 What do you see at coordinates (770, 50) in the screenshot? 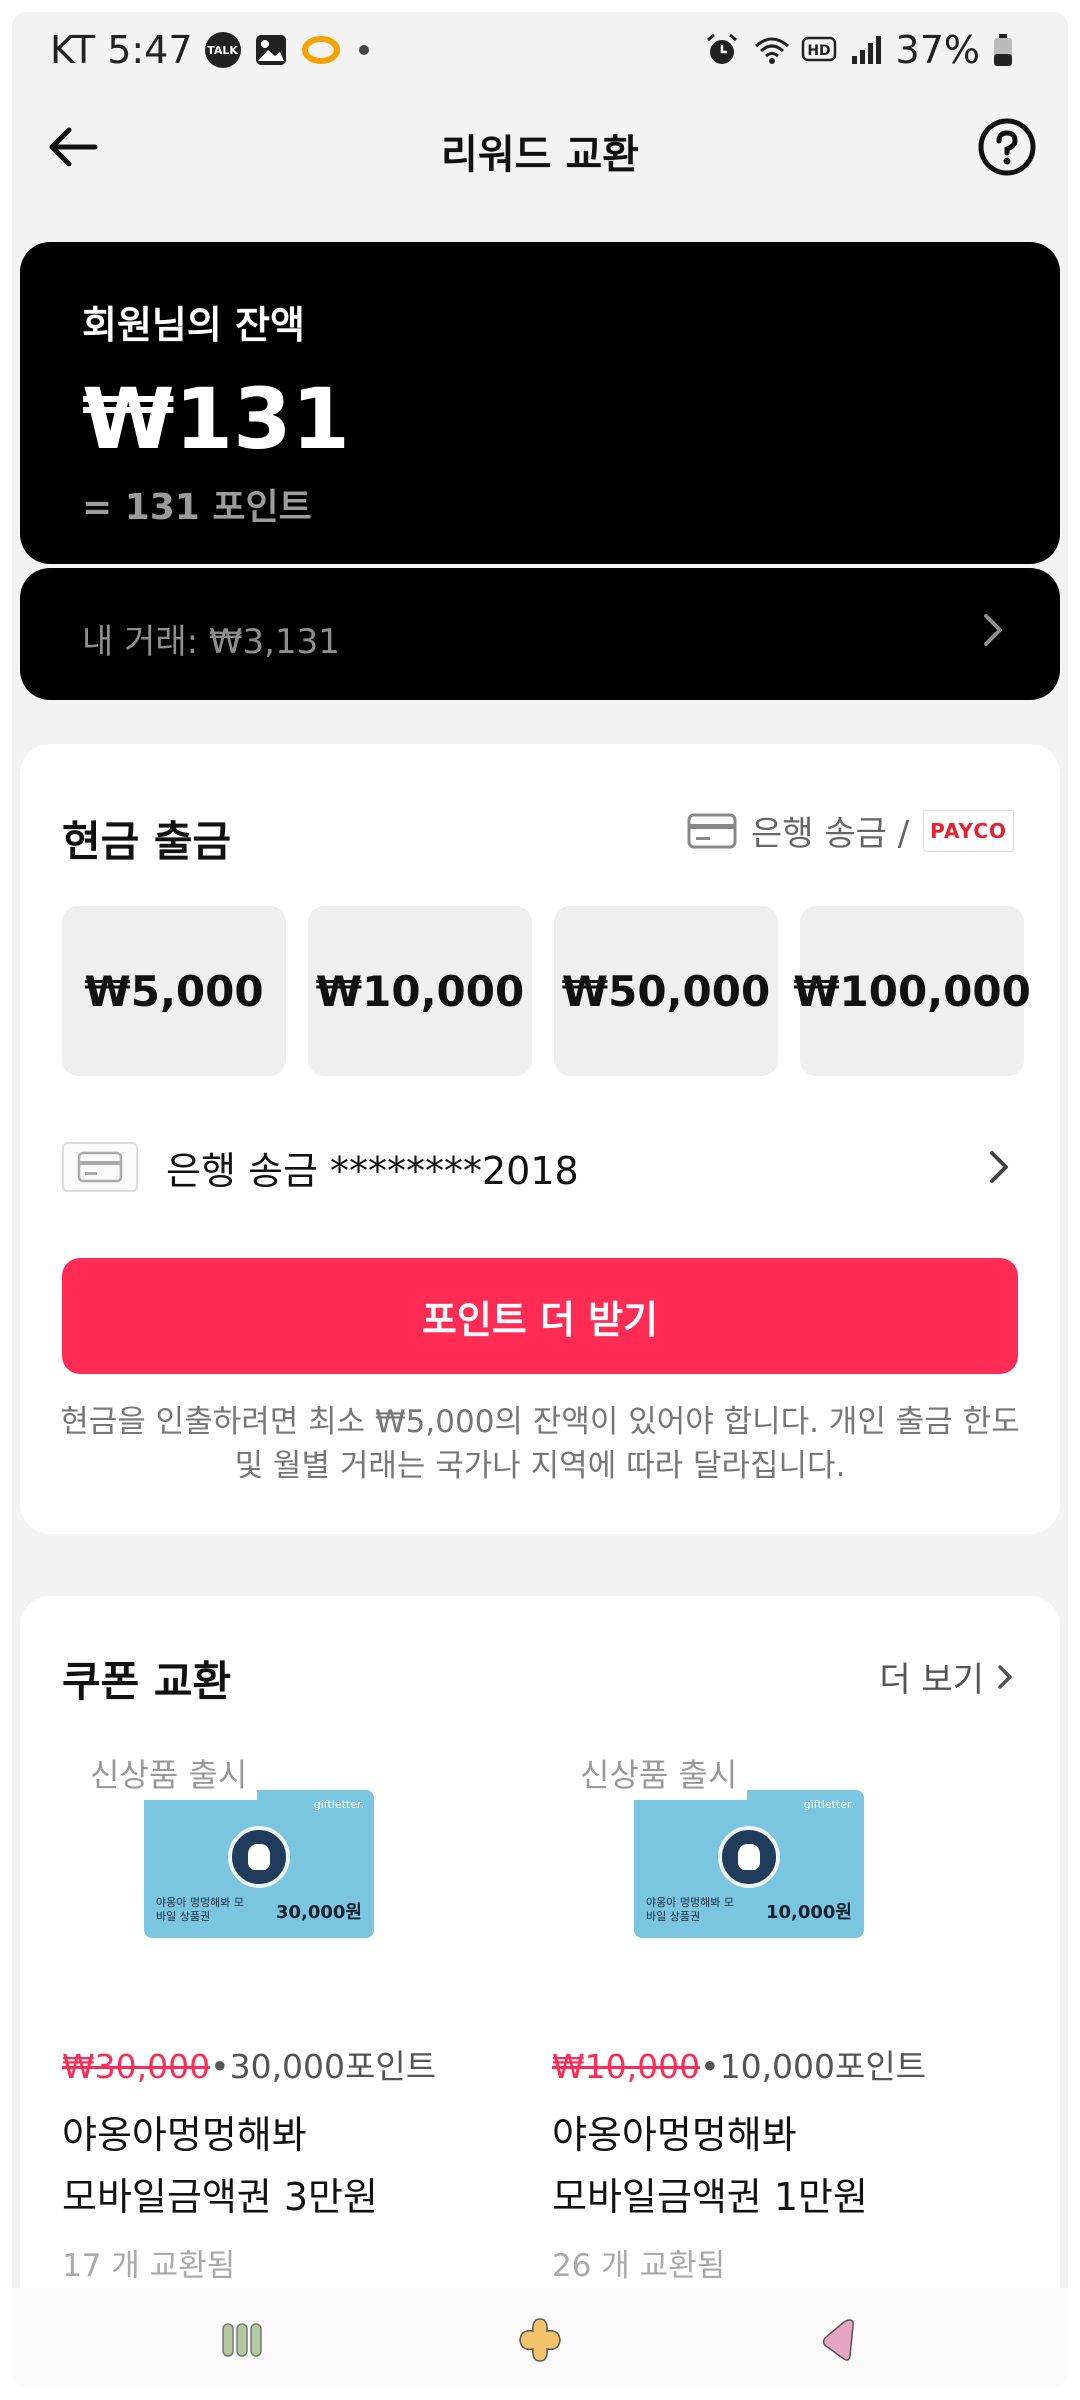
I see `wifi-icon` at bounding box center [770, 50].